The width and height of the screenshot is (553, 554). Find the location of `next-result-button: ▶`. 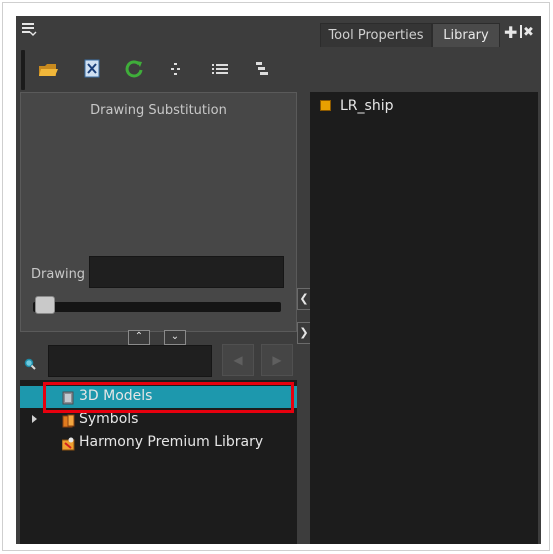

next-result-button: ▶ is located at coordinates (277, 360).